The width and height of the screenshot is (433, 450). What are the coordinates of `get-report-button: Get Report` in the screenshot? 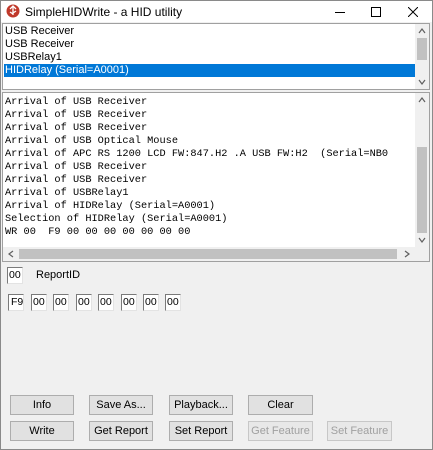 It's located at (121, 431).